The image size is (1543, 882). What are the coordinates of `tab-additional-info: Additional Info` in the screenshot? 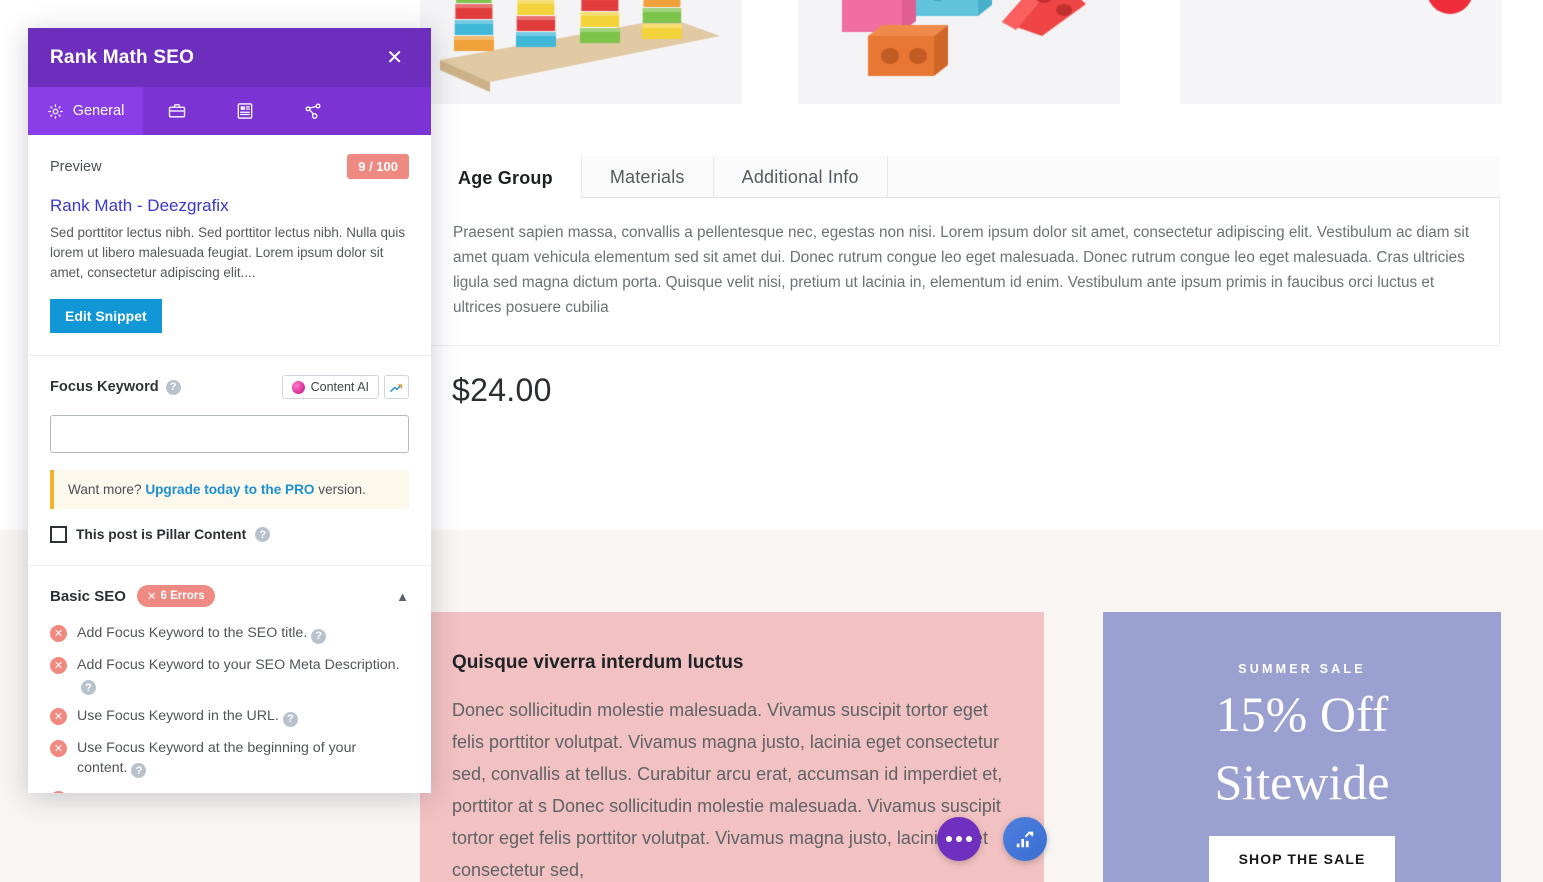 It's located at (801, 177).